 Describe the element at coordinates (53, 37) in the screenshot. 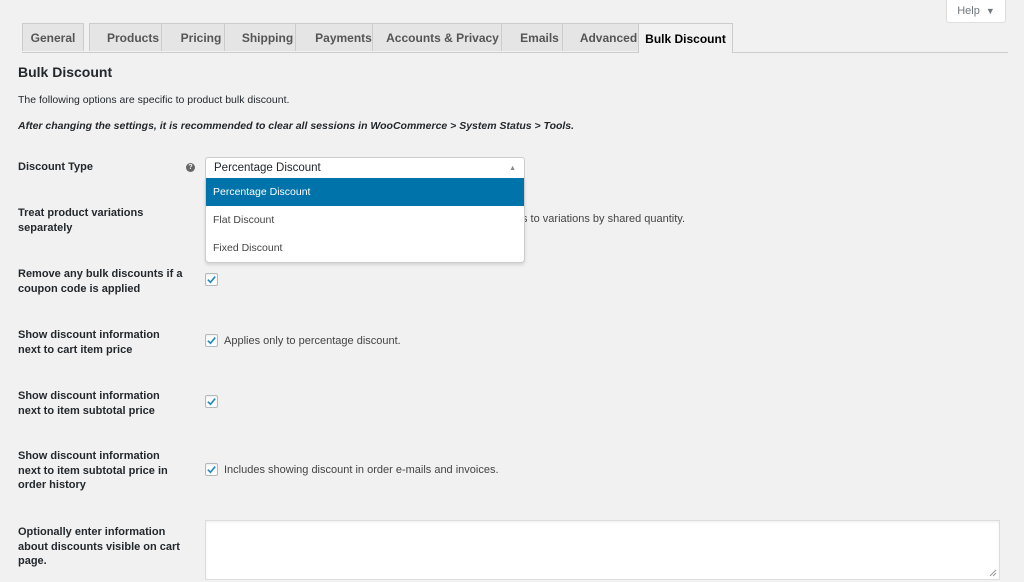

I see `tab-general: General` at that location.